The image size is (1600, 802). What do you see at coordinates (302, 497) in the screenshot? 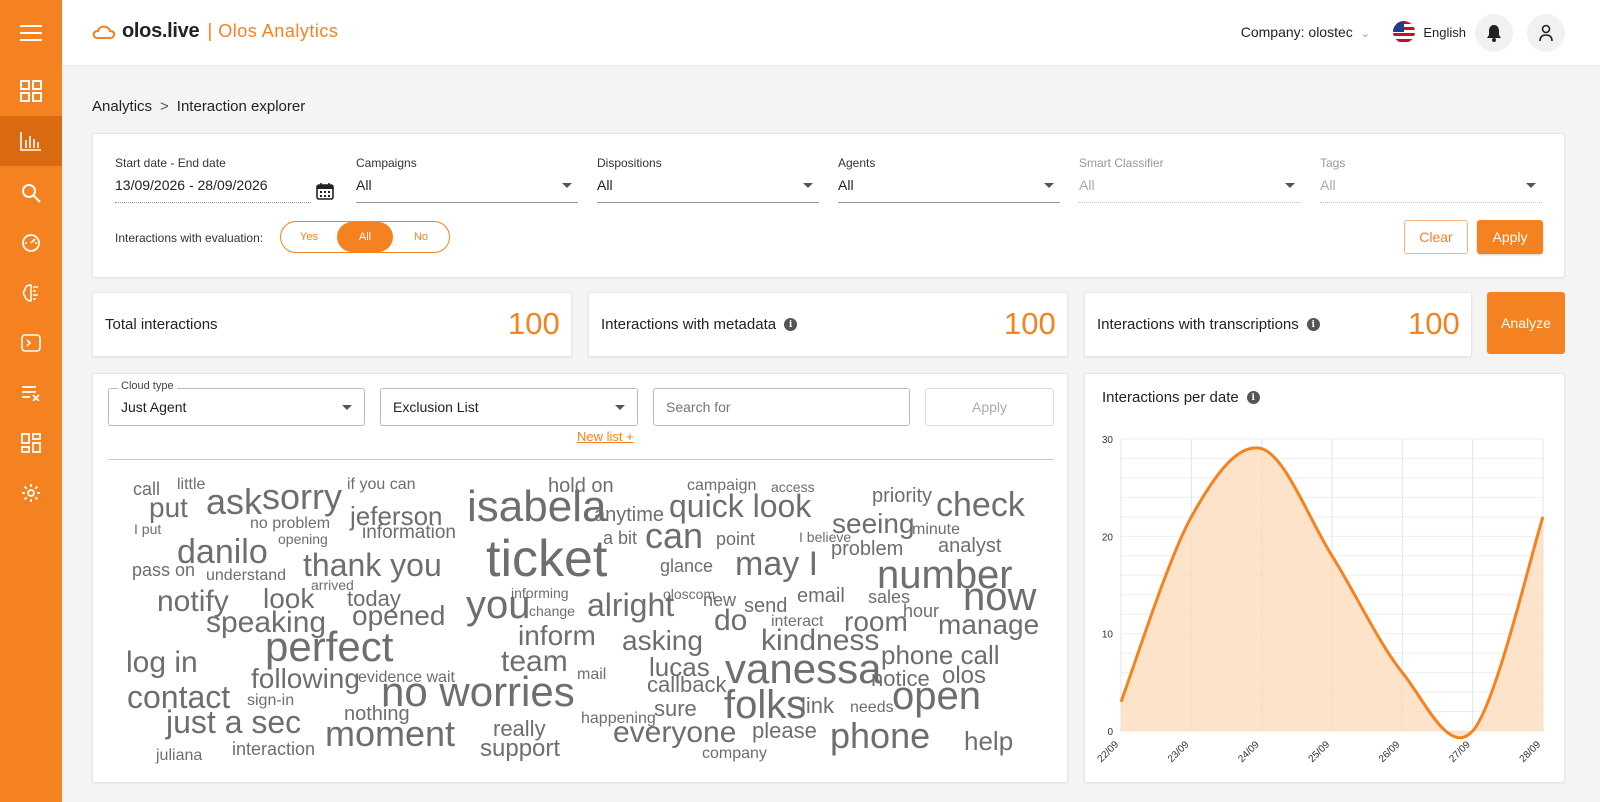
I see `cloud-word: sorry` at bounding box center [302, 497].